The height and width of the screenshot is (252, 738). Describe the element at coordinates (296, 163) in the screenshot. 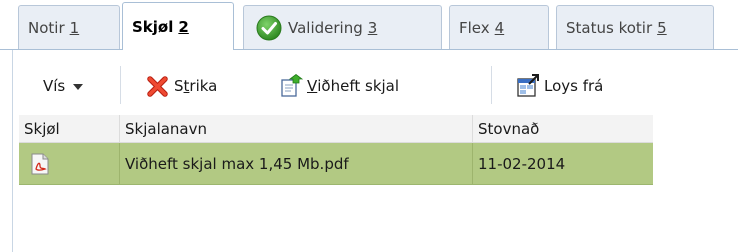

I see `row-filename: Viðheft skjal max 1,45 Mb.pdf` at that location.